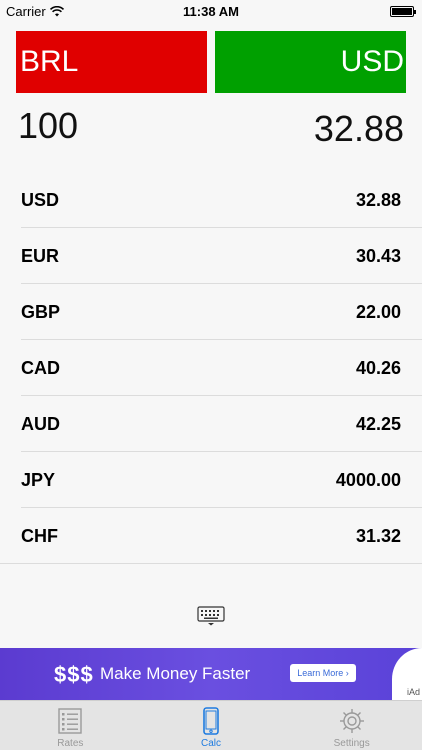  I want to click on rate-code: CHF, so click(39, 535).